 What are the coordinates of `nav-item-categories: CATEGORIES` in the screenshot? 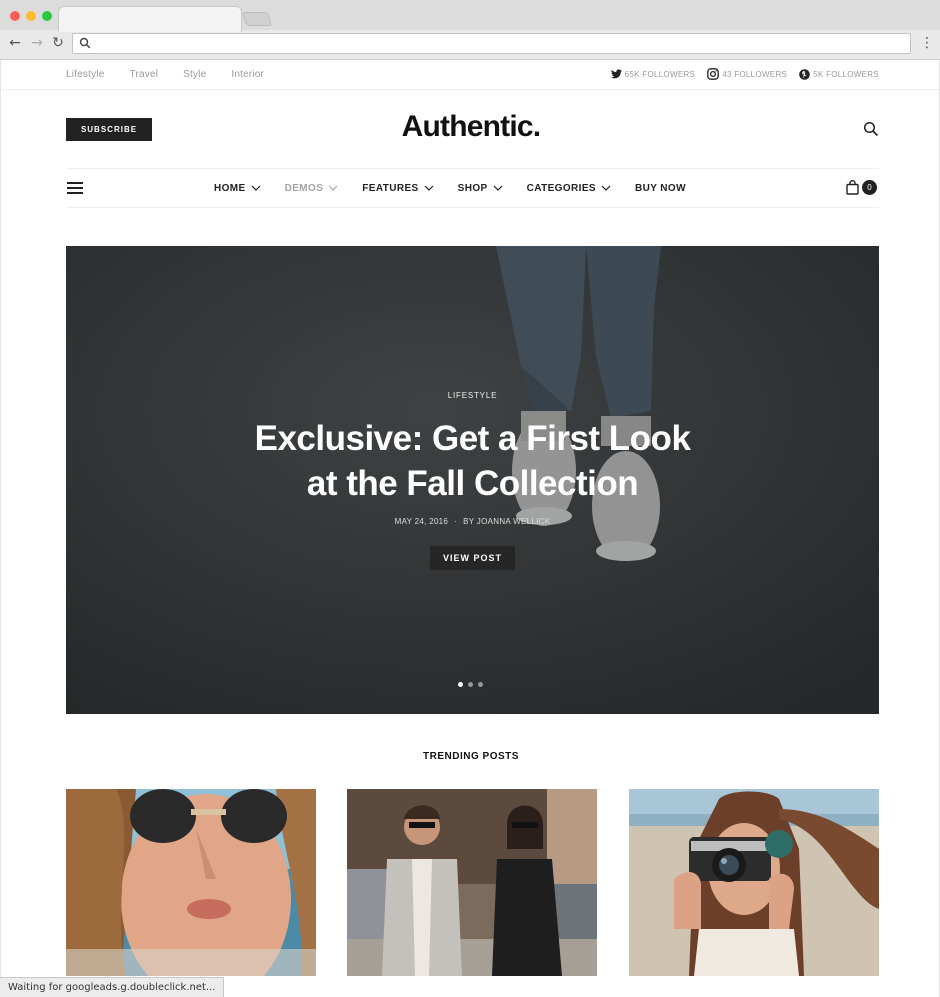 It's located at (569, 188).